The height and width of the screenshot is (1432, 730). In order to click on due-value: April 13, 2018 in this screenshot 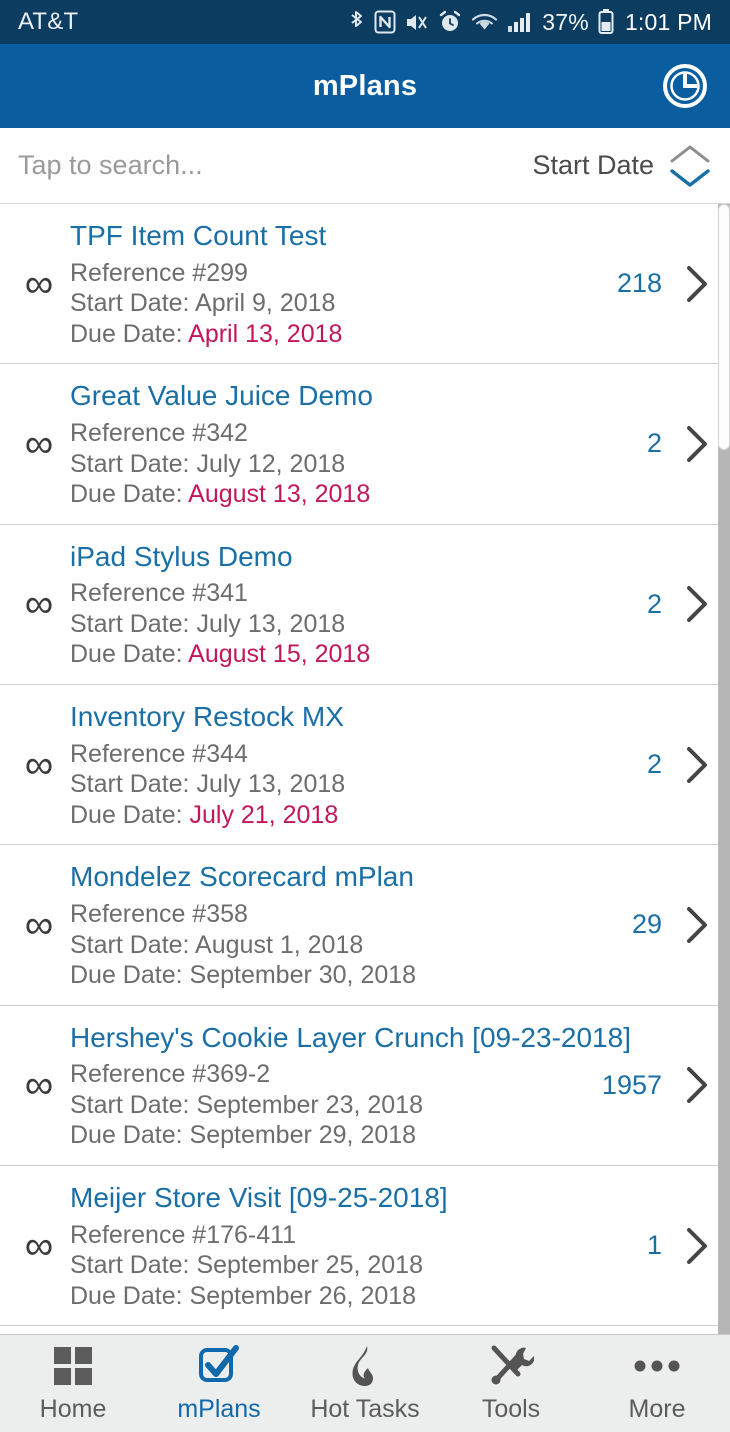, I will do `click(265, 333)`.